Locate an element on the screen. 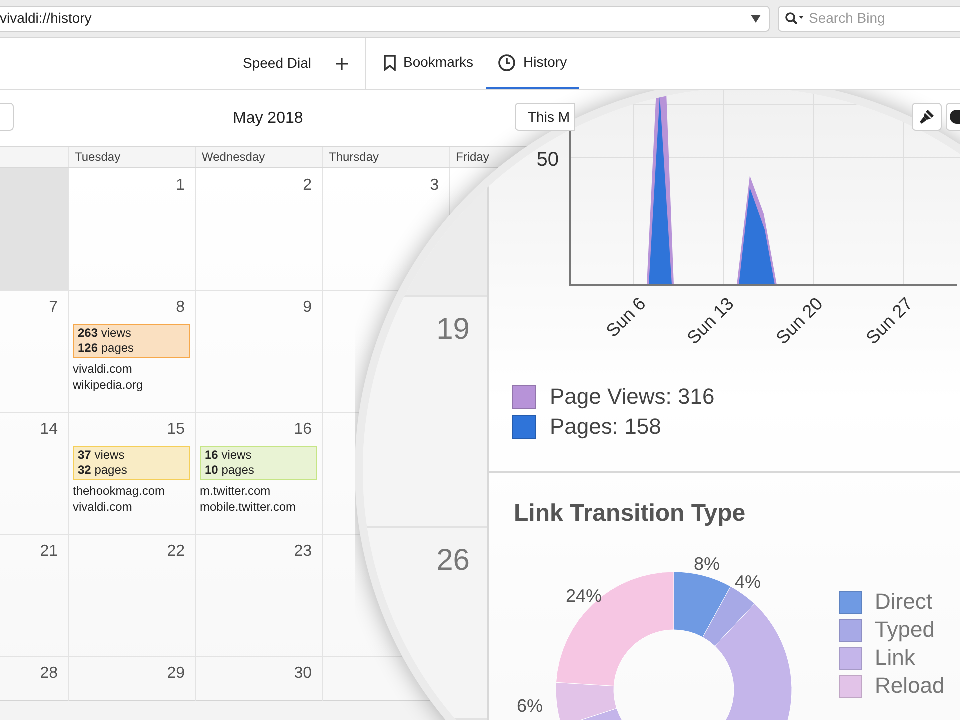 This screenshot has height=720, width=960. x-tick-label: Sun 20 is located at coordinates (799, 321).